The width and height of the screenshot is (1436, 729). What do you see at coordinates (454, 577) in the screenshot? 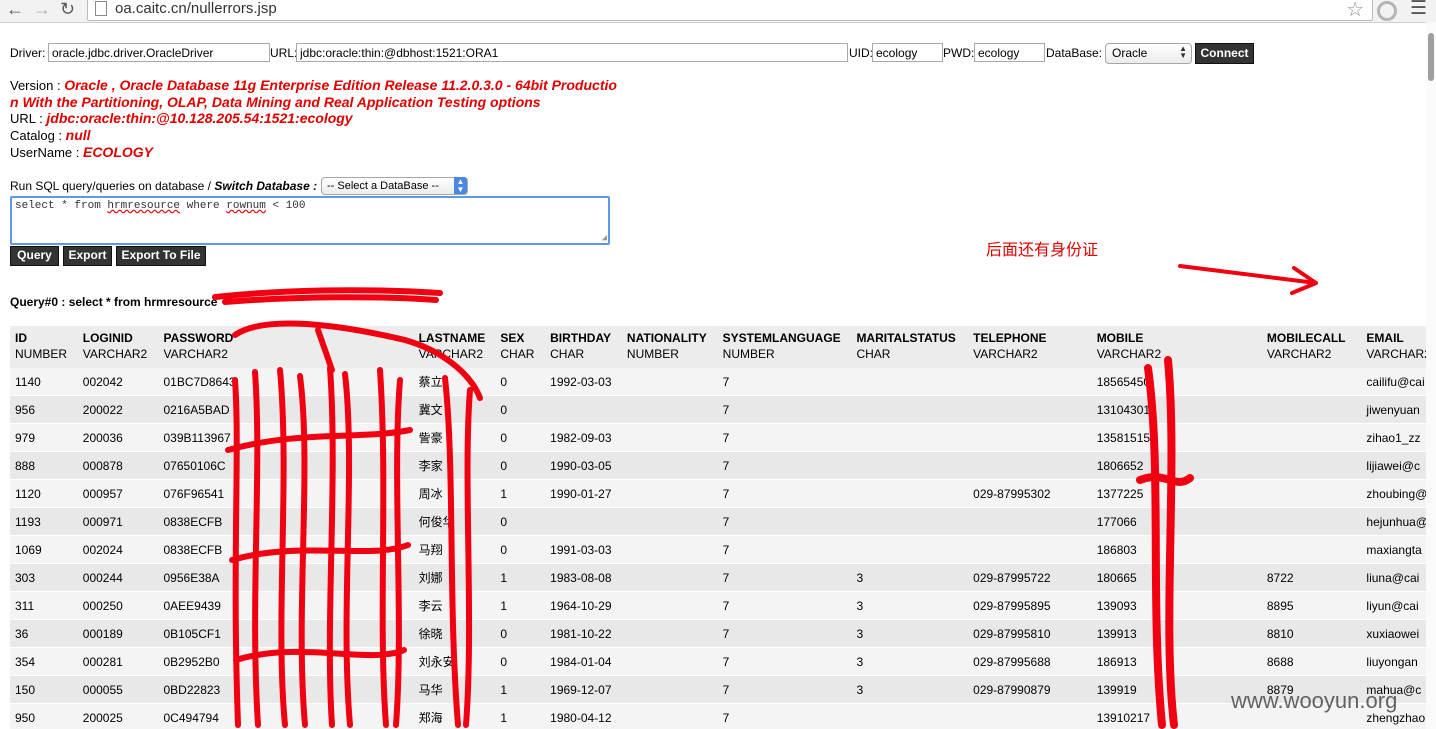
I see `table-cell: 刘娜` at bounding box center [454, 577].